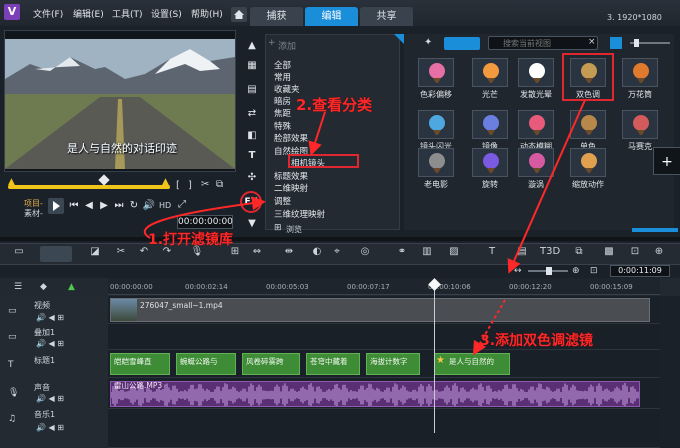 Image resolution: width=680 pixels, height=448 pixels. I want to click on menu-help: 帮助(H), so click(207, 13).